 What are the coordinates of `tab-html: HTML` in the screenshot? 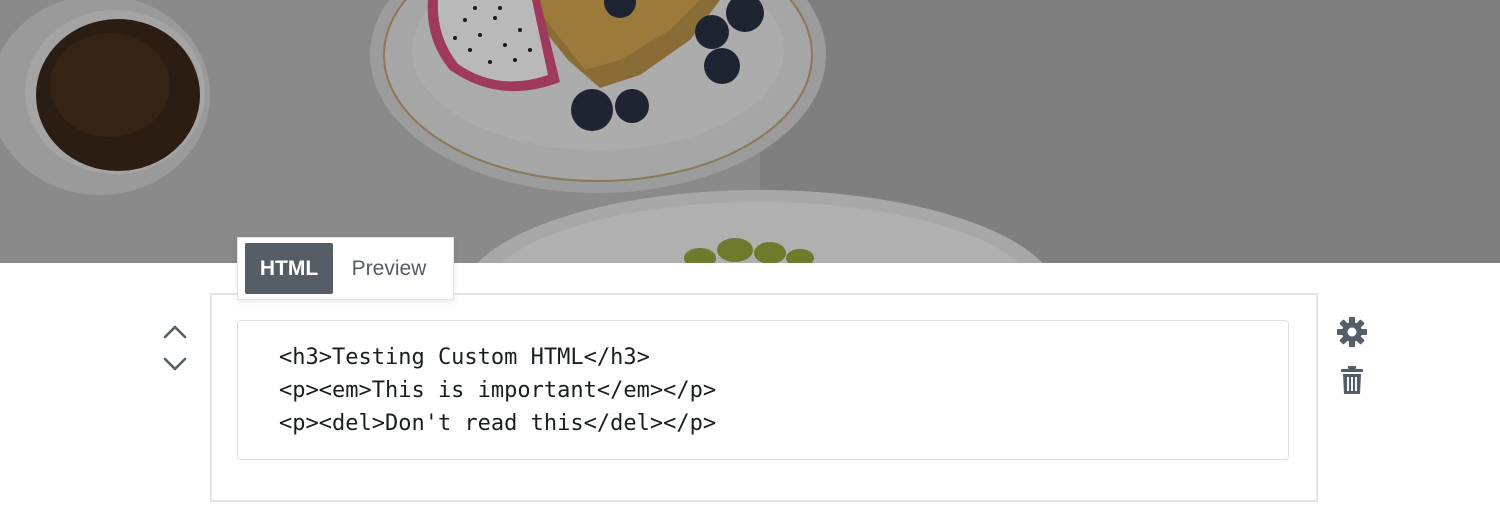 It's located at (289, 268).